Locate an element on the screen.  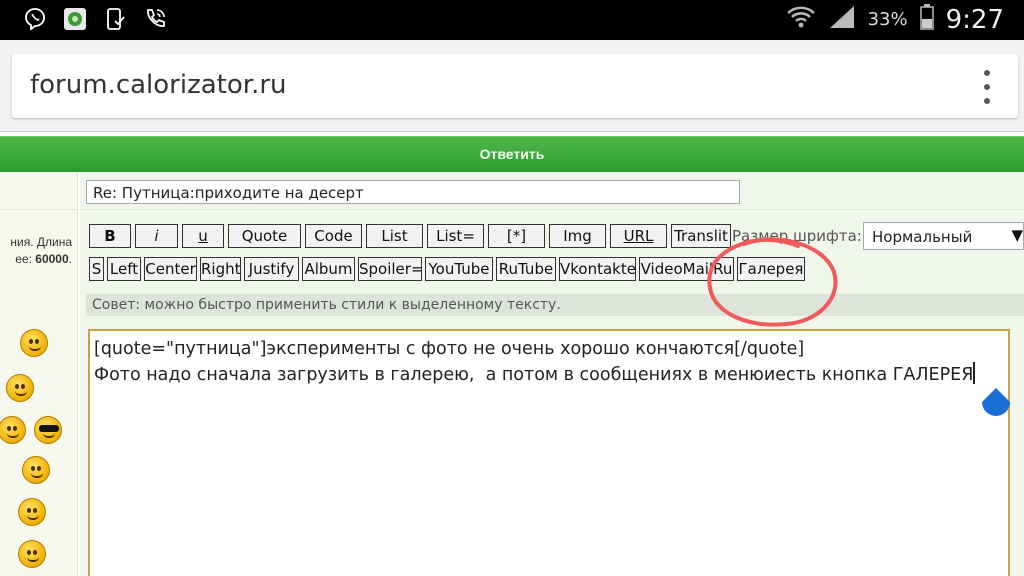
cool-smiley-icon is located at coordinates (48, 430).